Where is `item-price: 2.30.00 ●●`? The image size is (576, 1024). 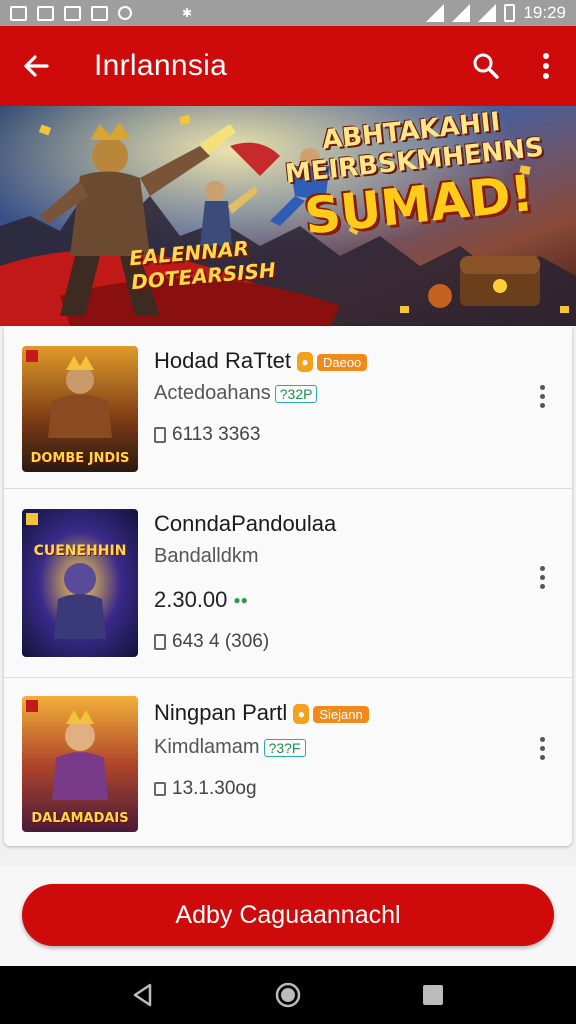 item-price: 2.30.00 ●● is located at coordinates (201, 599).